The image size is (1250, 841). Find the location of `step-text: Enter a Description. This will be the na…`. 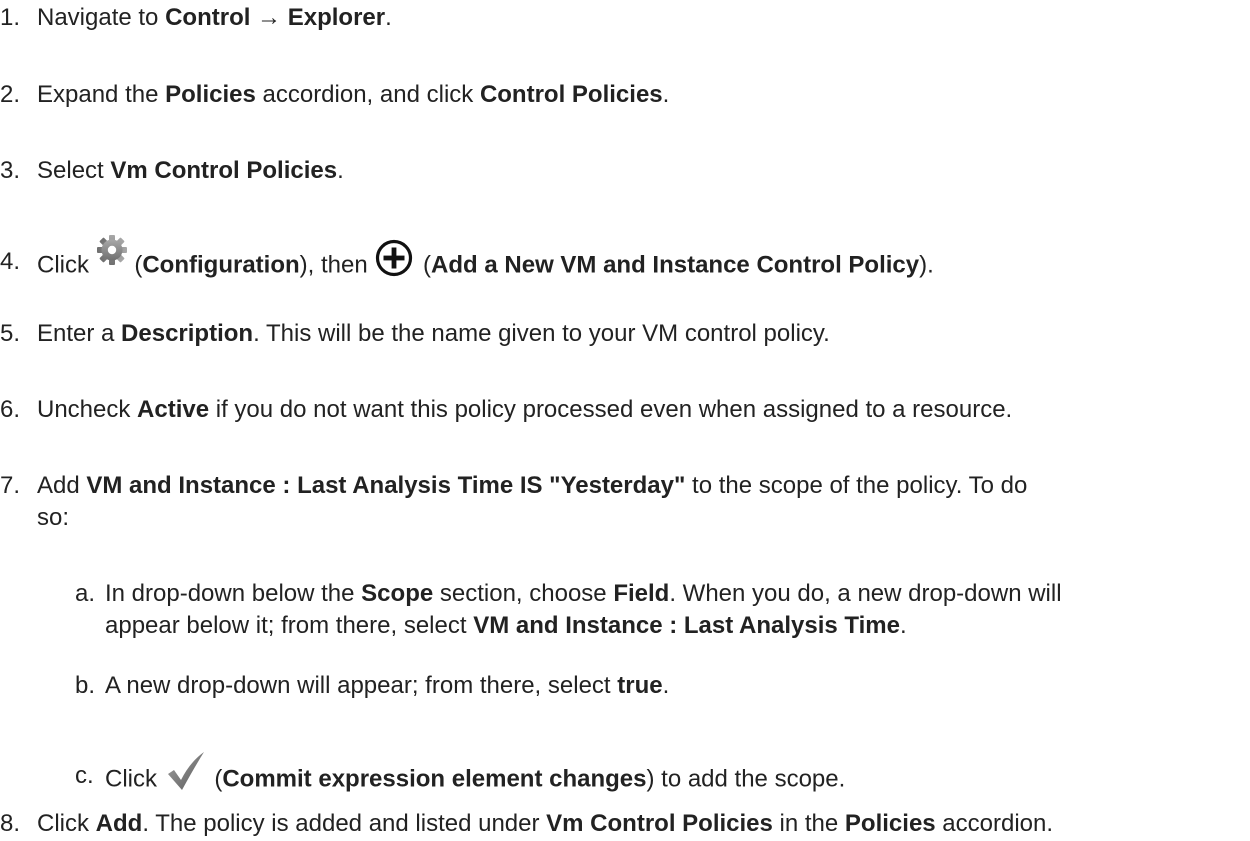

step-text: Enter a Description. This will be the na… is located at coordinates (433, 334).